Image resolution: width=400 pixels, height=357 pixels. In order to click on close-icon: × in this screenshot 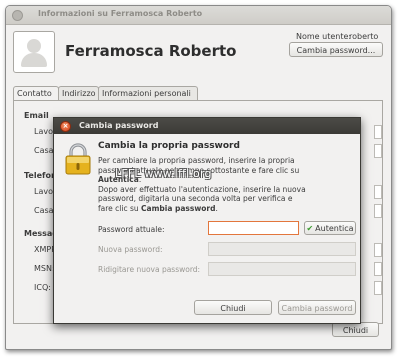, I will do `click(65, 126)`.